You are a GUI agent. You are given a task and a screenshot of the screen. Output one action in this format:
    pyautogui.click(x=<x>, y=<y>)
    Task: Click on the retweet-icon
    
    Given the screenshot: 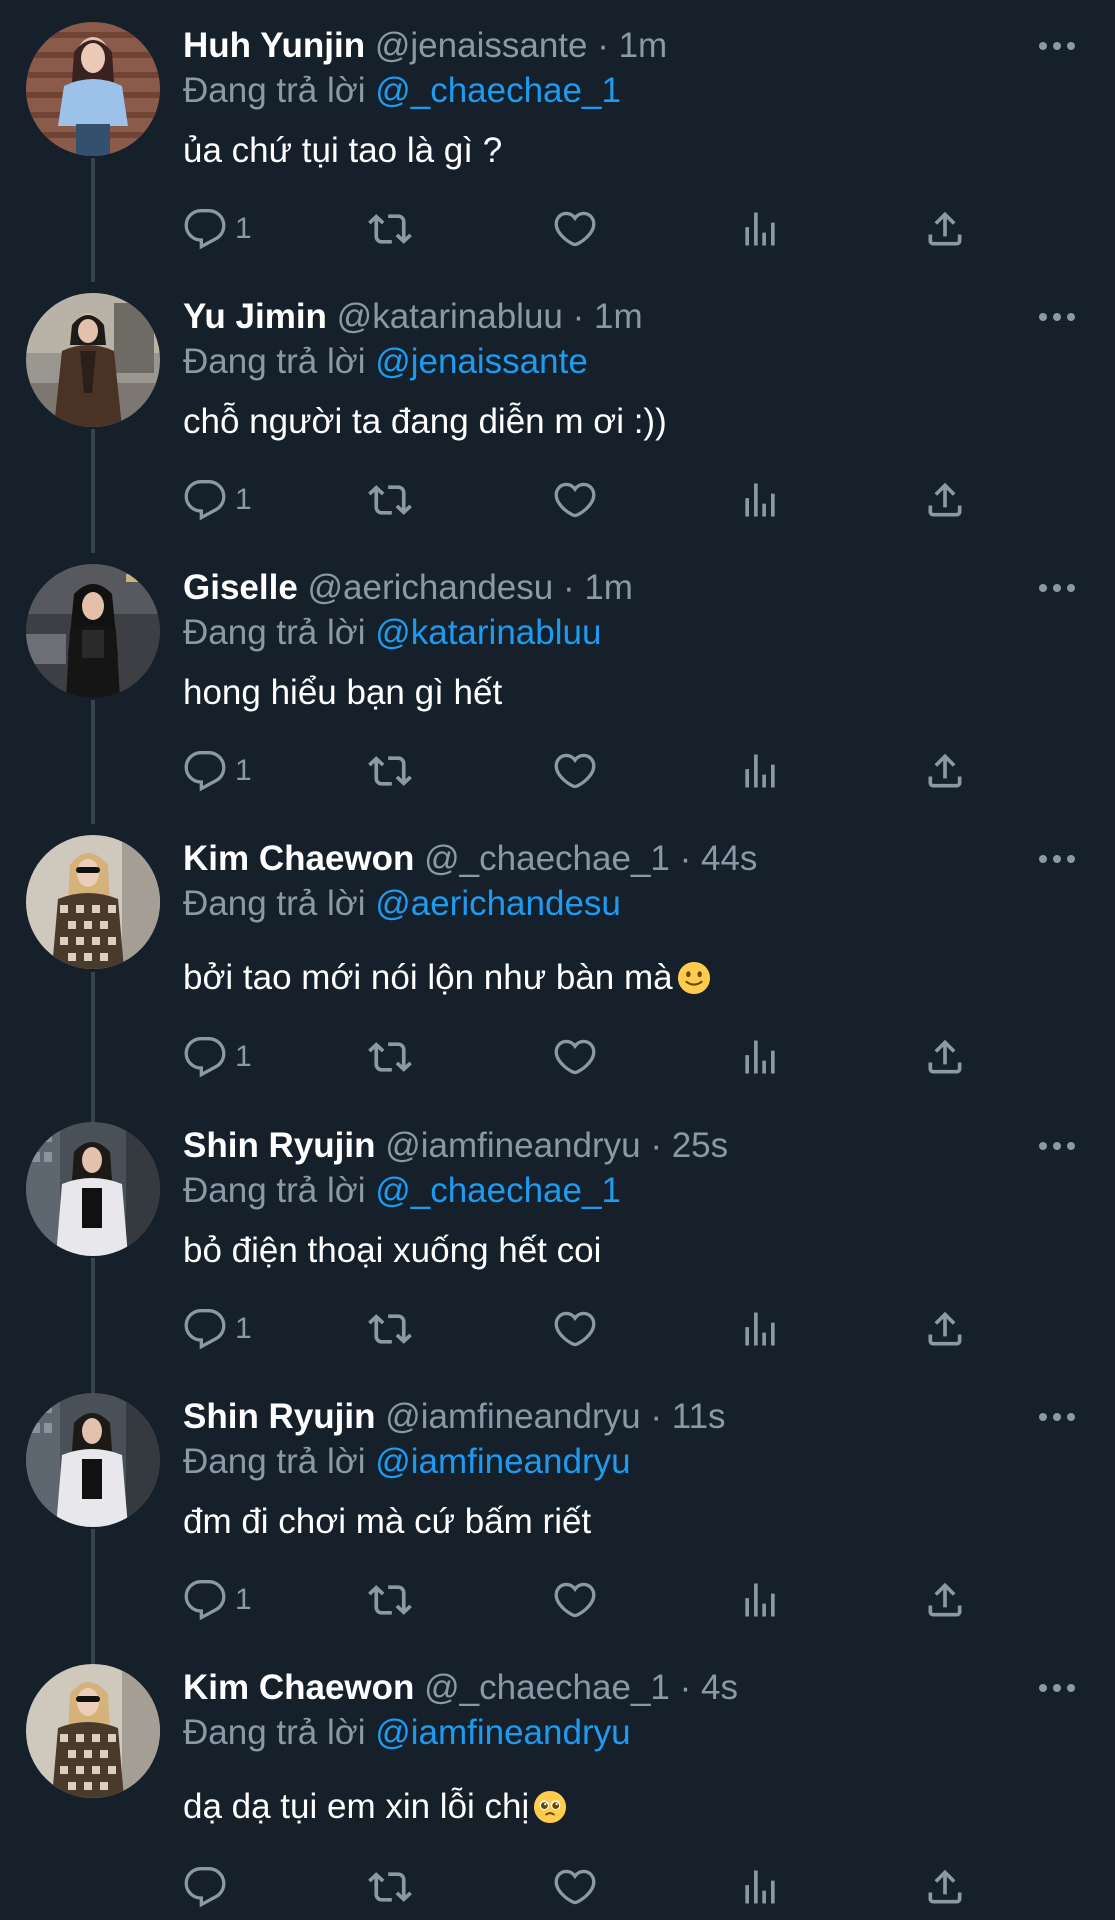 What is the action you would take?
    pyautogui.click(x=390, y=229)
    